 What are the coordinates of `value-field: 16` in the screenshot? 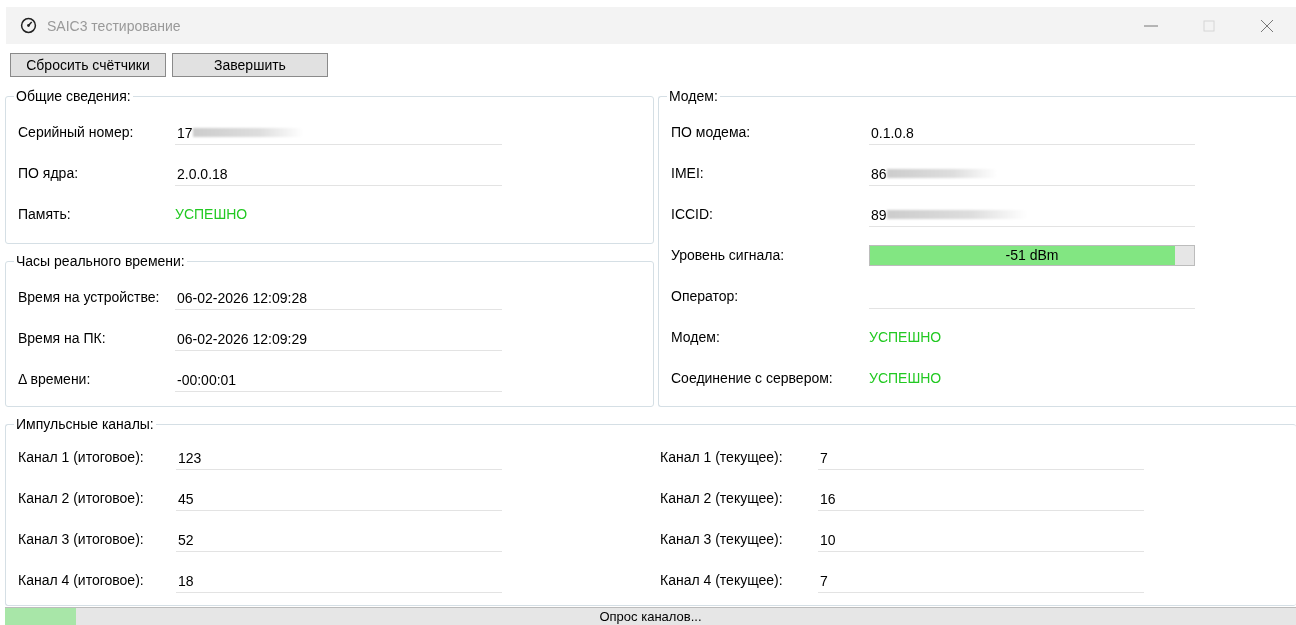 It's located at (981, 499).